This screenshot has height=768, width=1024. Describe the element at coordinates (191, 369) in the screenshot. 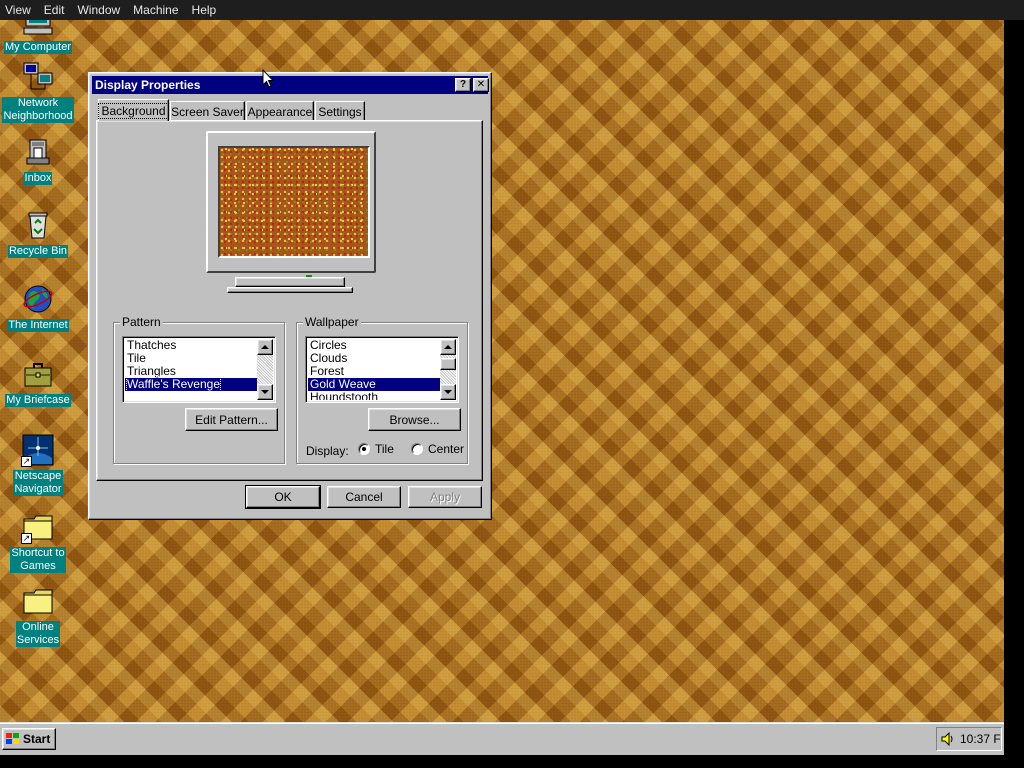

I see `pattern-list-items: Thatches Tile Triangles Waffle's Revenge` at that location.